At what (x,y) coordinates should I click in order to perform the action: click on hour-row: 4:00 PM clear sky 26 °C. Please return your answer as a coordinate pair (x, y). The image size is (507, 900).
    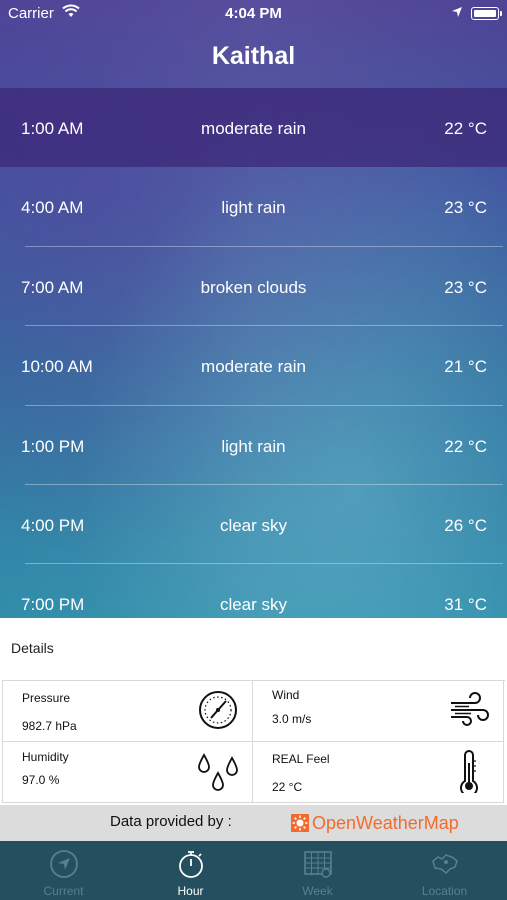
    Looking at the image, I should click on (253, 525).